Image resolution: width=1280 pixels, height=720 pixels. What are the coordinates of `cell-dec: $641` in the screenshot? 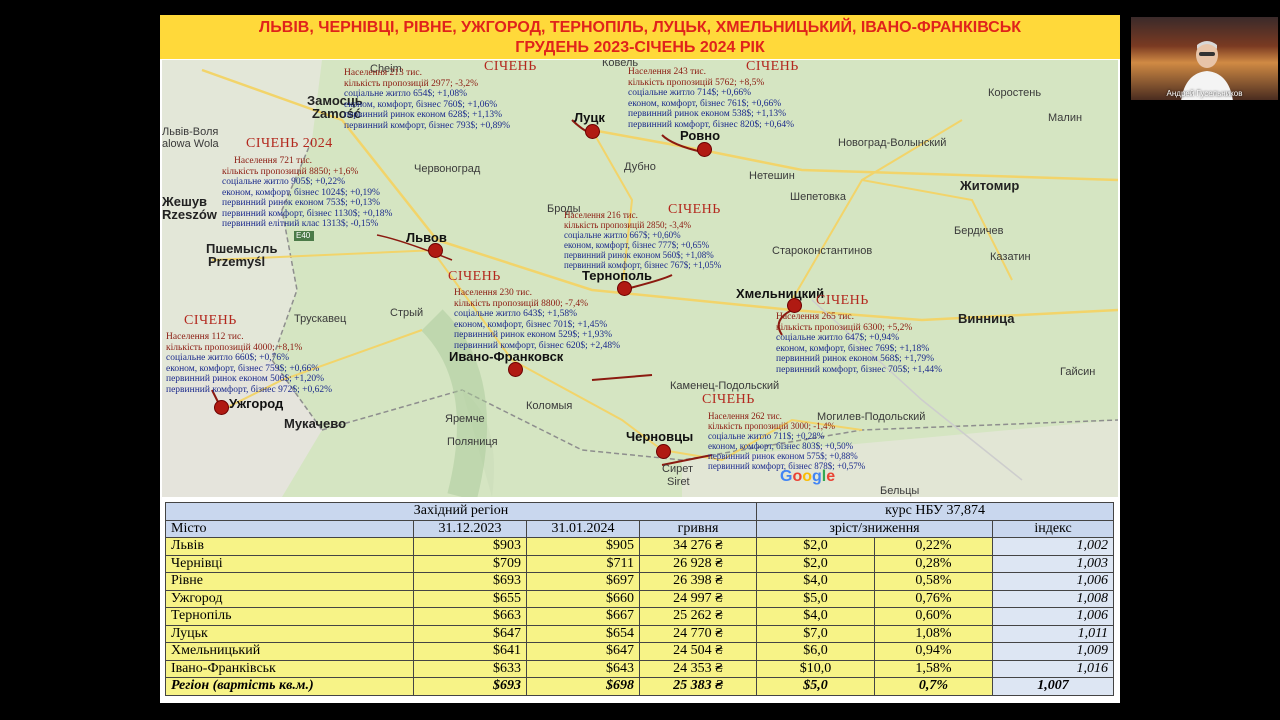 It's located at (470, 651).